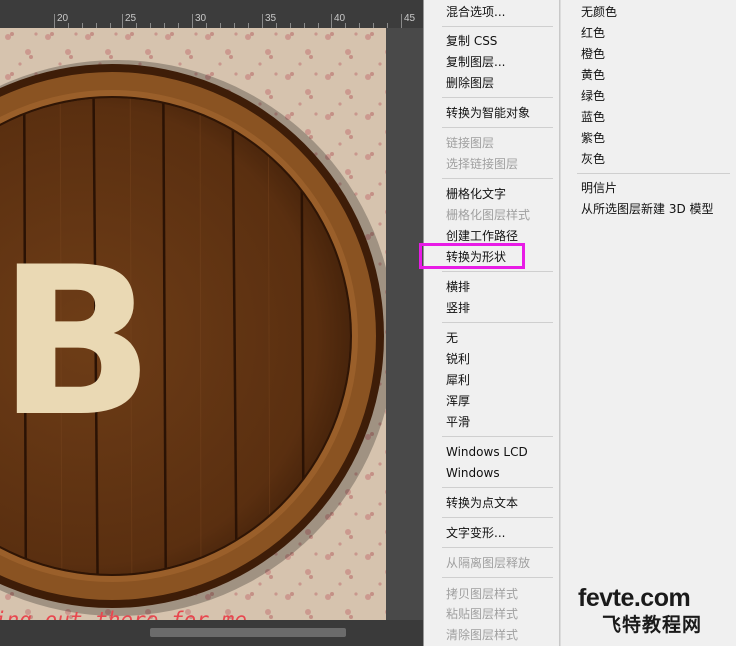  I want to click on submenu-item-orange: 橙色, so click(593, 54).